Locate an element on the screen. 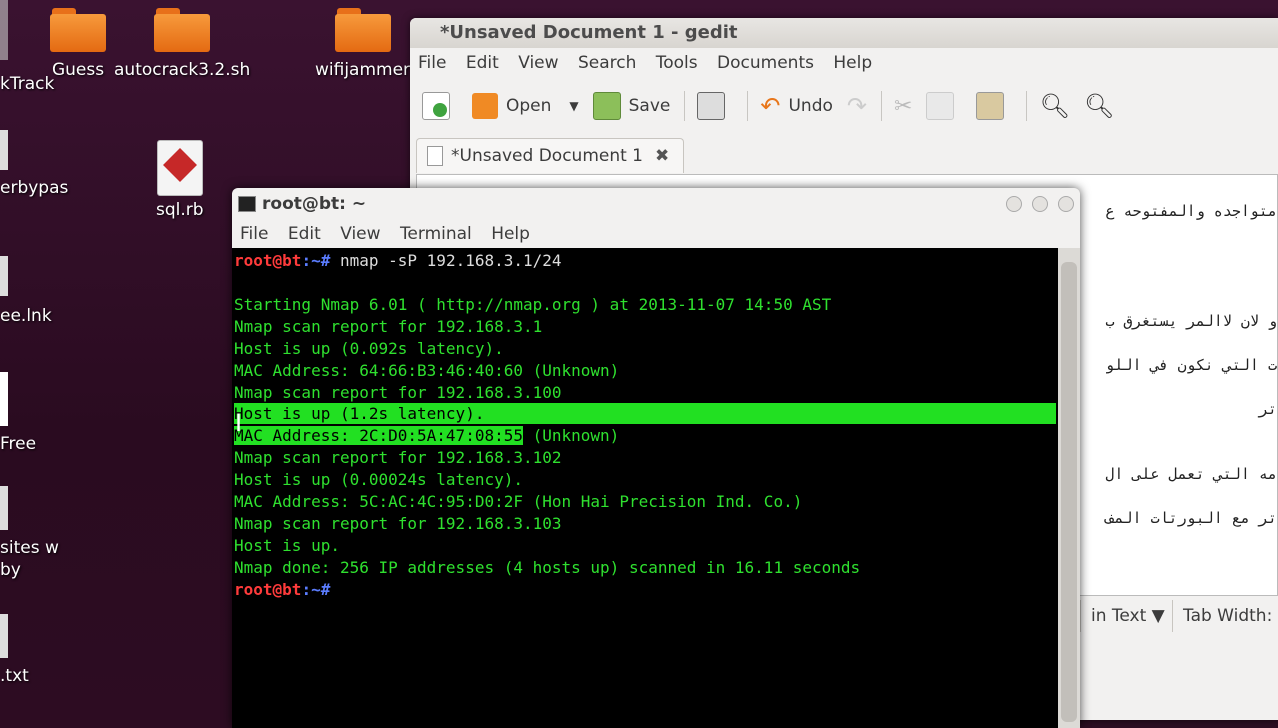  new-button is located at coordinates (440, 106).